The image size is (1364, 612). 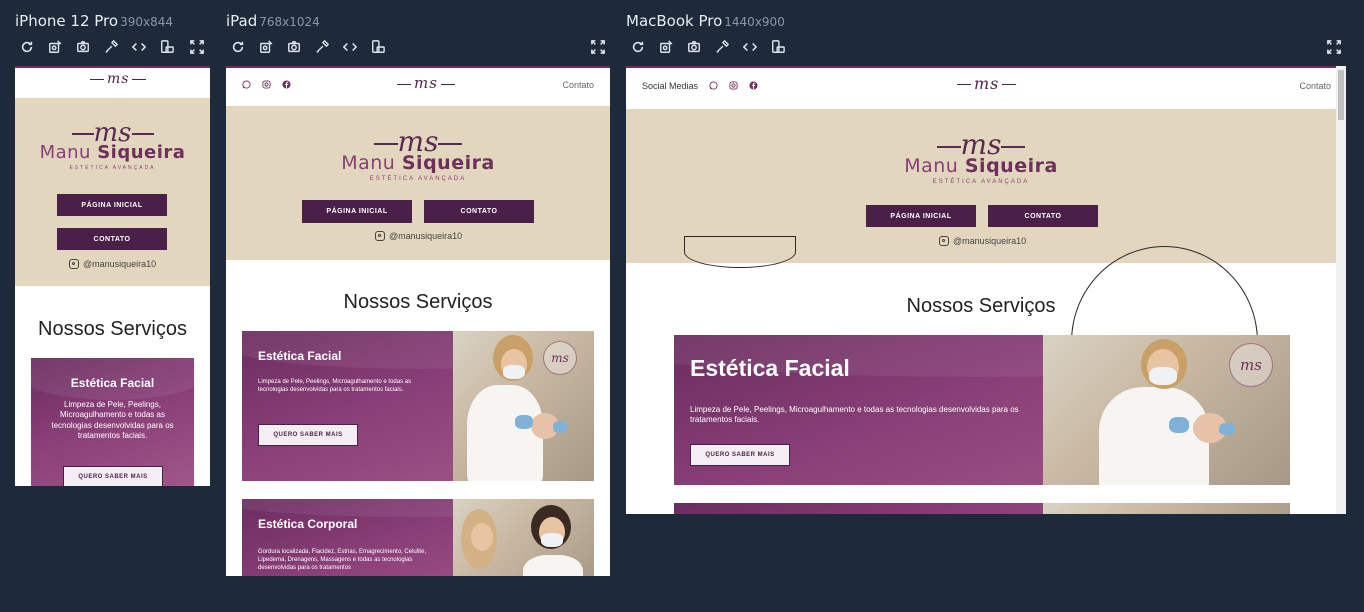 I want to click on macbook-toolbar, so click(x=987, y=48).